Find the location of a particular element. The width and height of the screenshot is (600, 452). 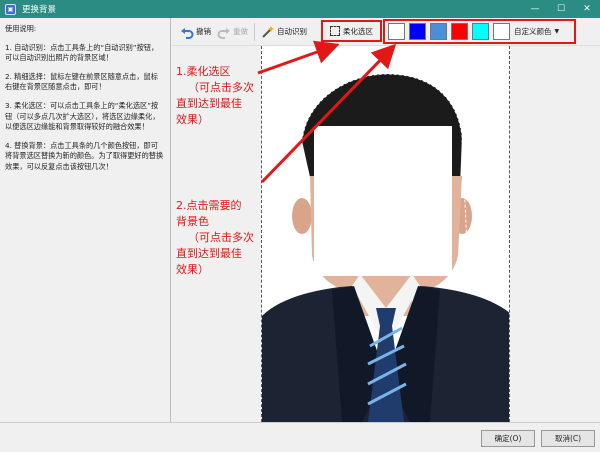

bottom-bar: 确定(O) 取消(C) is located at coordinates (300, 437).